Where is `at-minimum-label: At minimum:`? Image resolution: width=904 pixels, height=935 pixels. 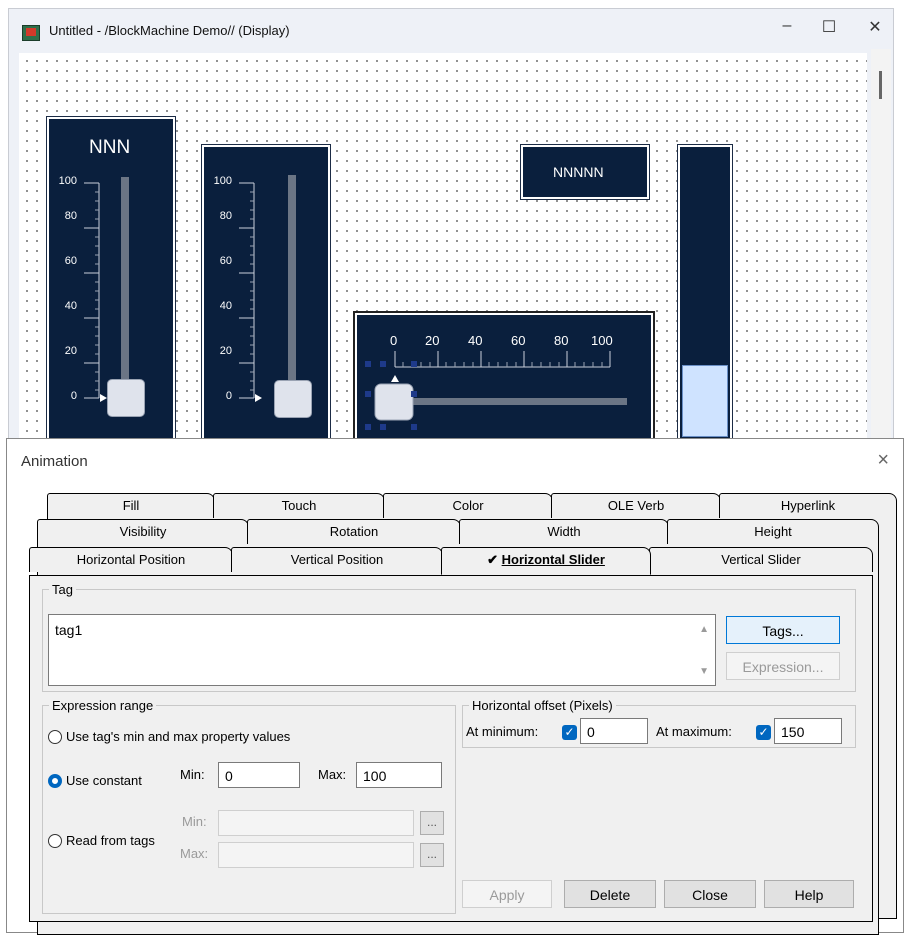 at-minimum-label: At minimum: is located at coordinates (502, 731).